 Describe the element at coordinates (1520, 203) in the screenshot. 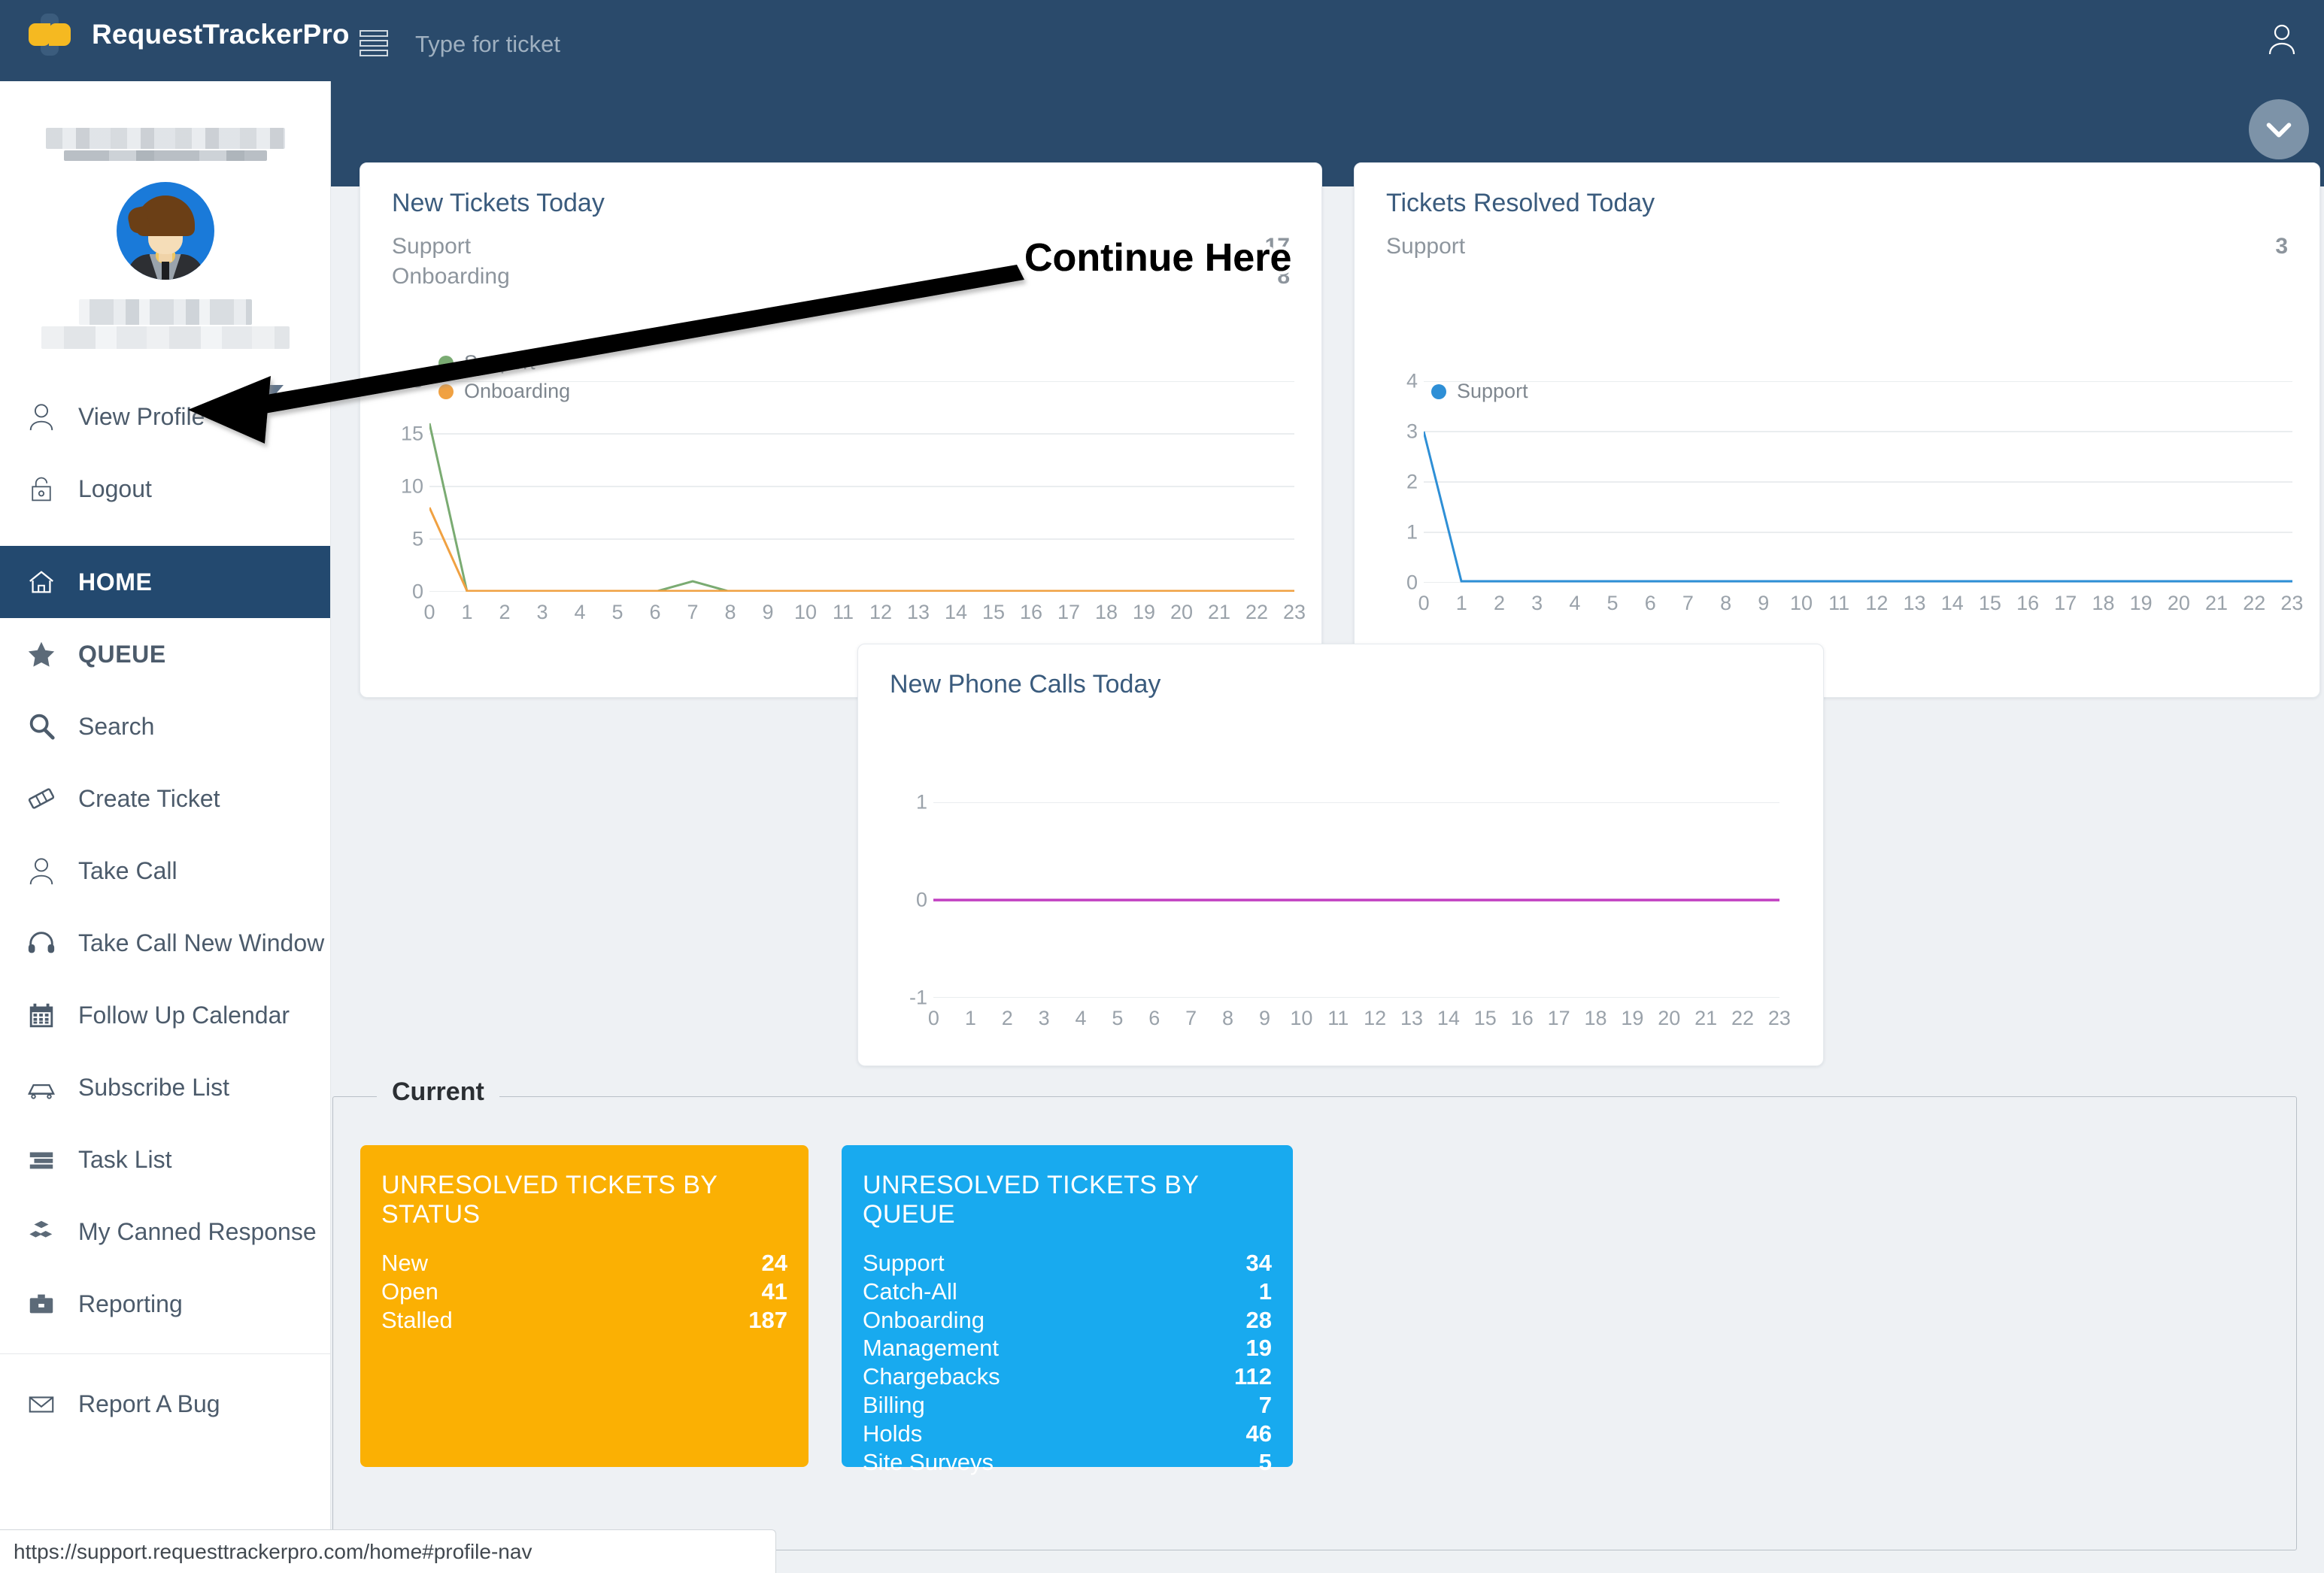

I see `card-title: Tickets Resolved Today` at that location.